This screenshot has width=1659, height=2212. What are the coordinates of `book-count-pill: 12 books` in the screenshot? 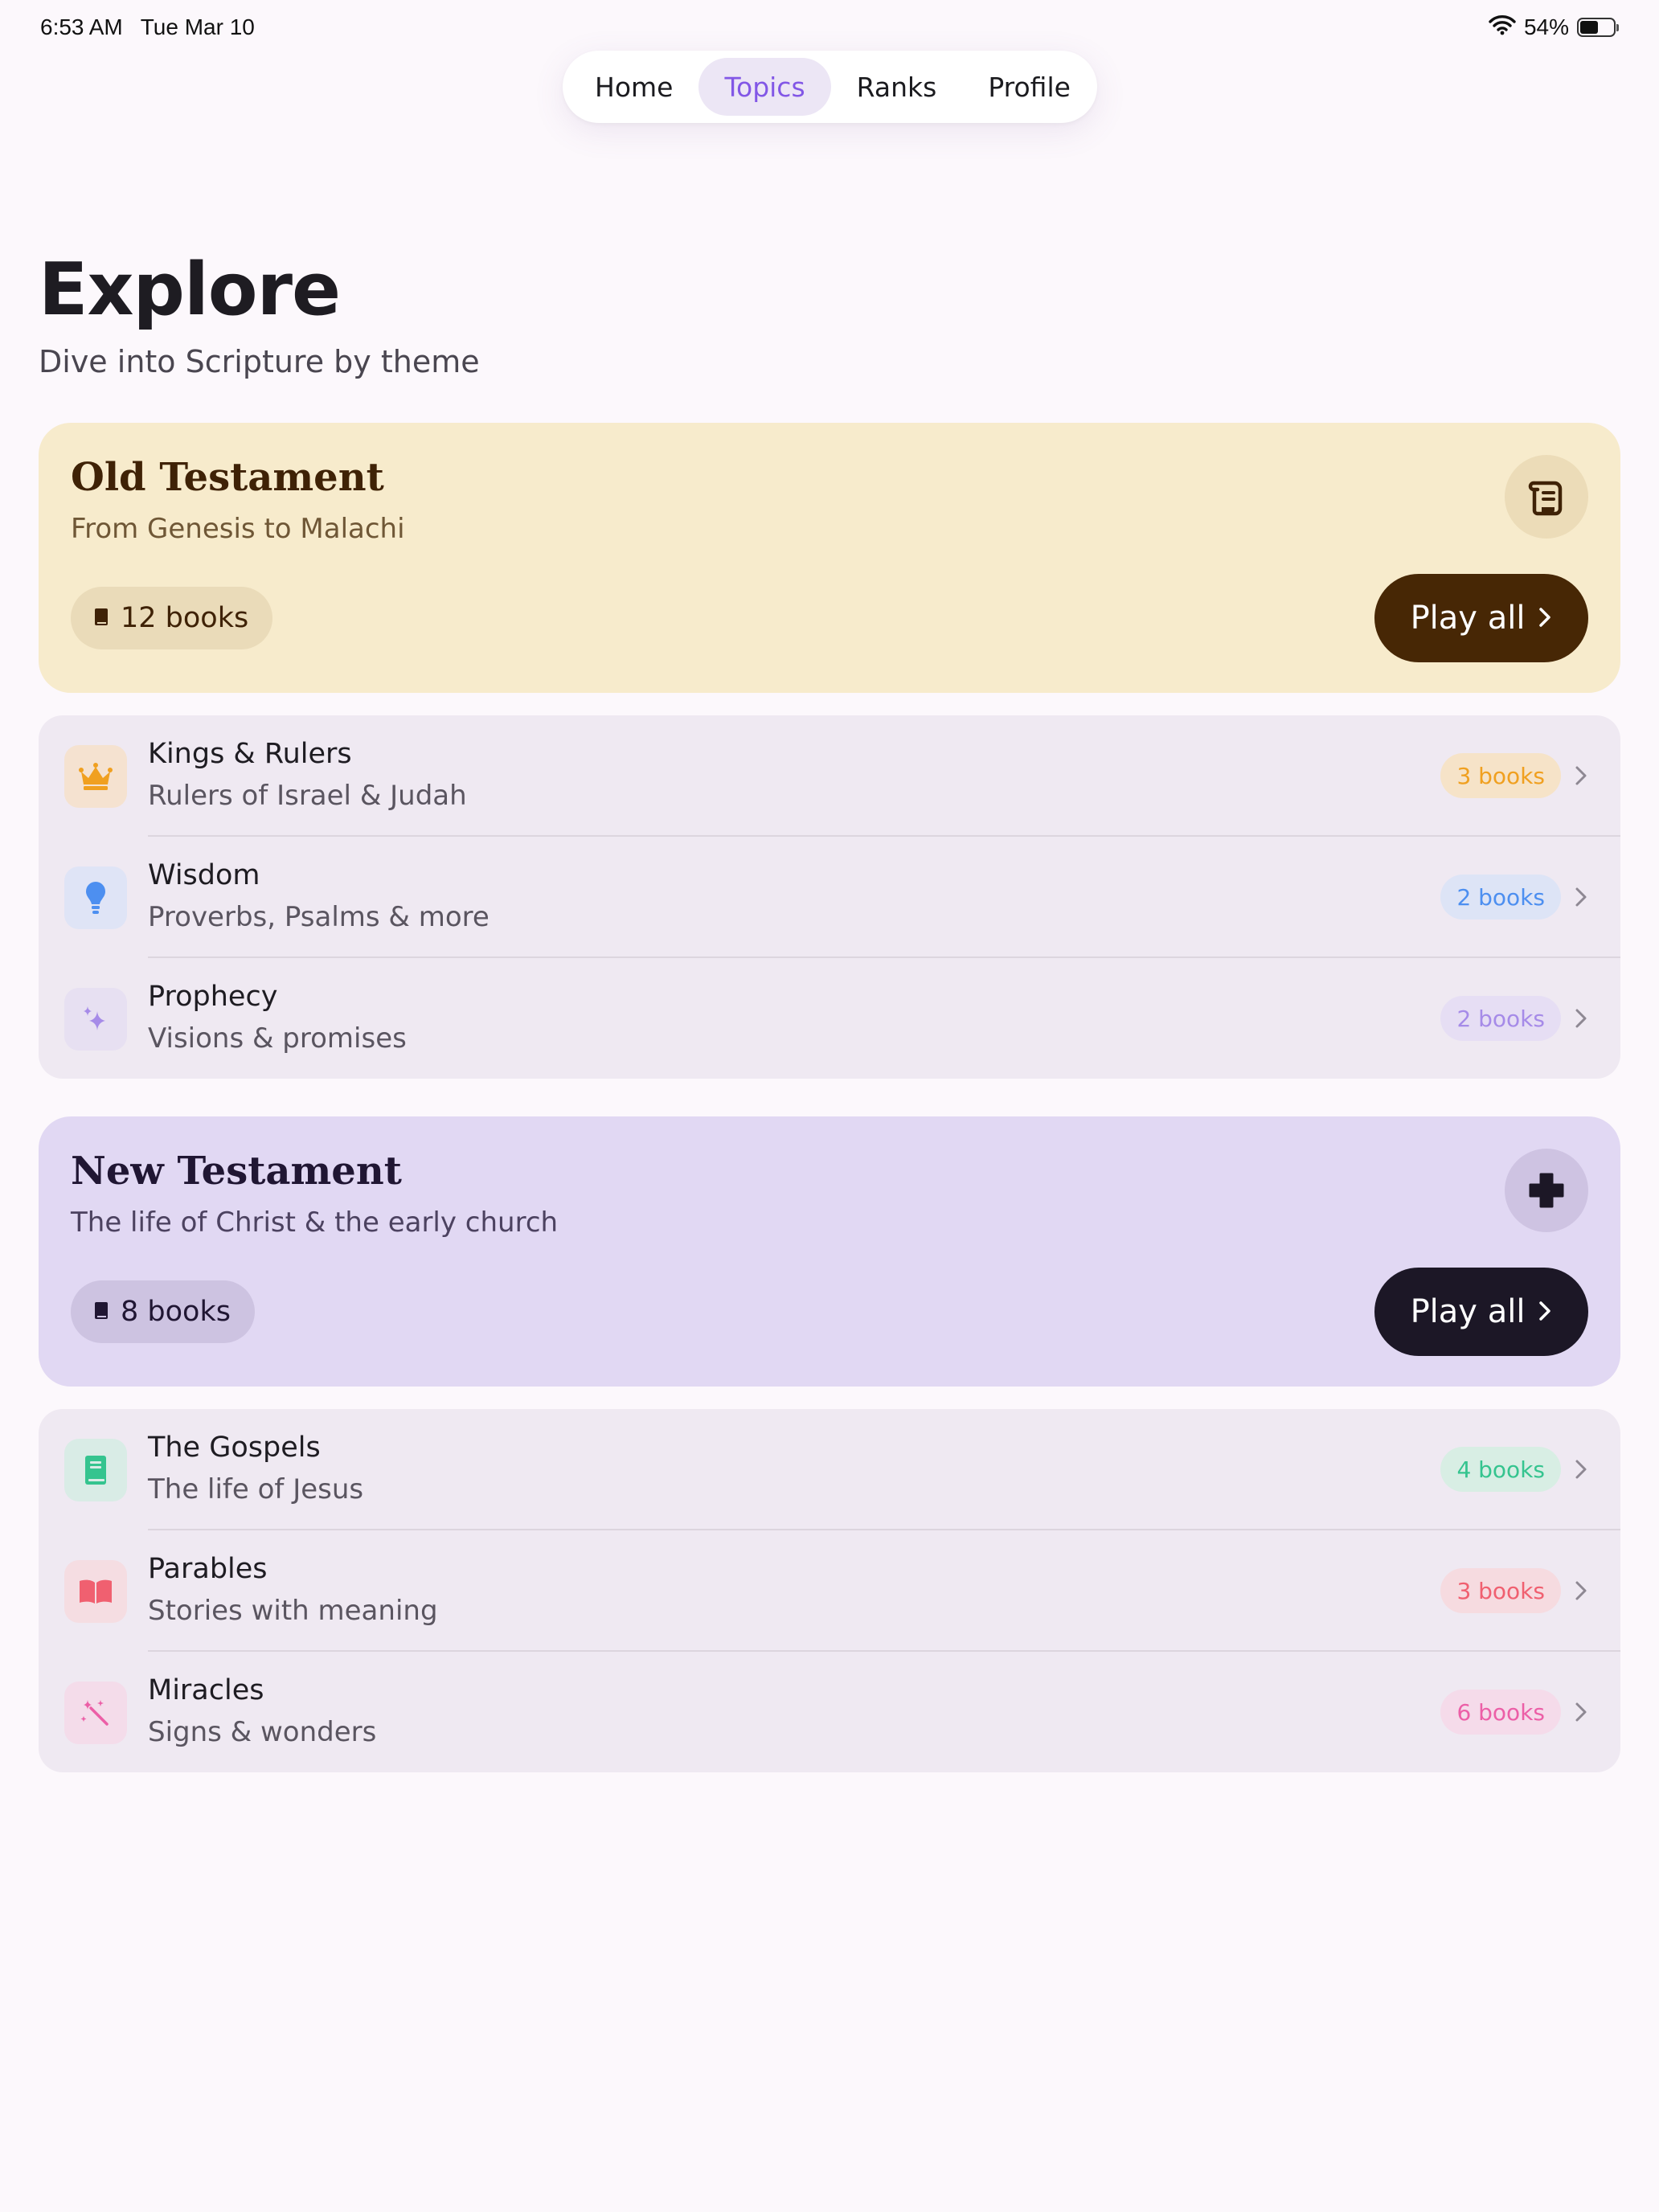 It's located at (172, 618).